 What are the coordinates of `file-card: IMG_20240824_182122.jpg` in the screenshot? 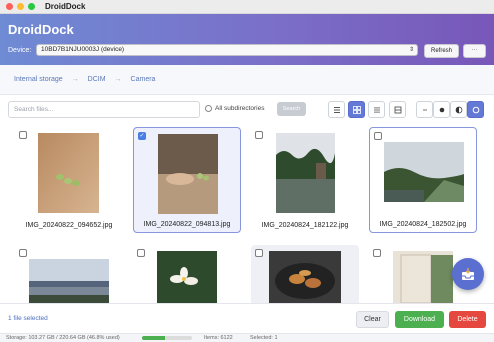 It's located at (305, 180).